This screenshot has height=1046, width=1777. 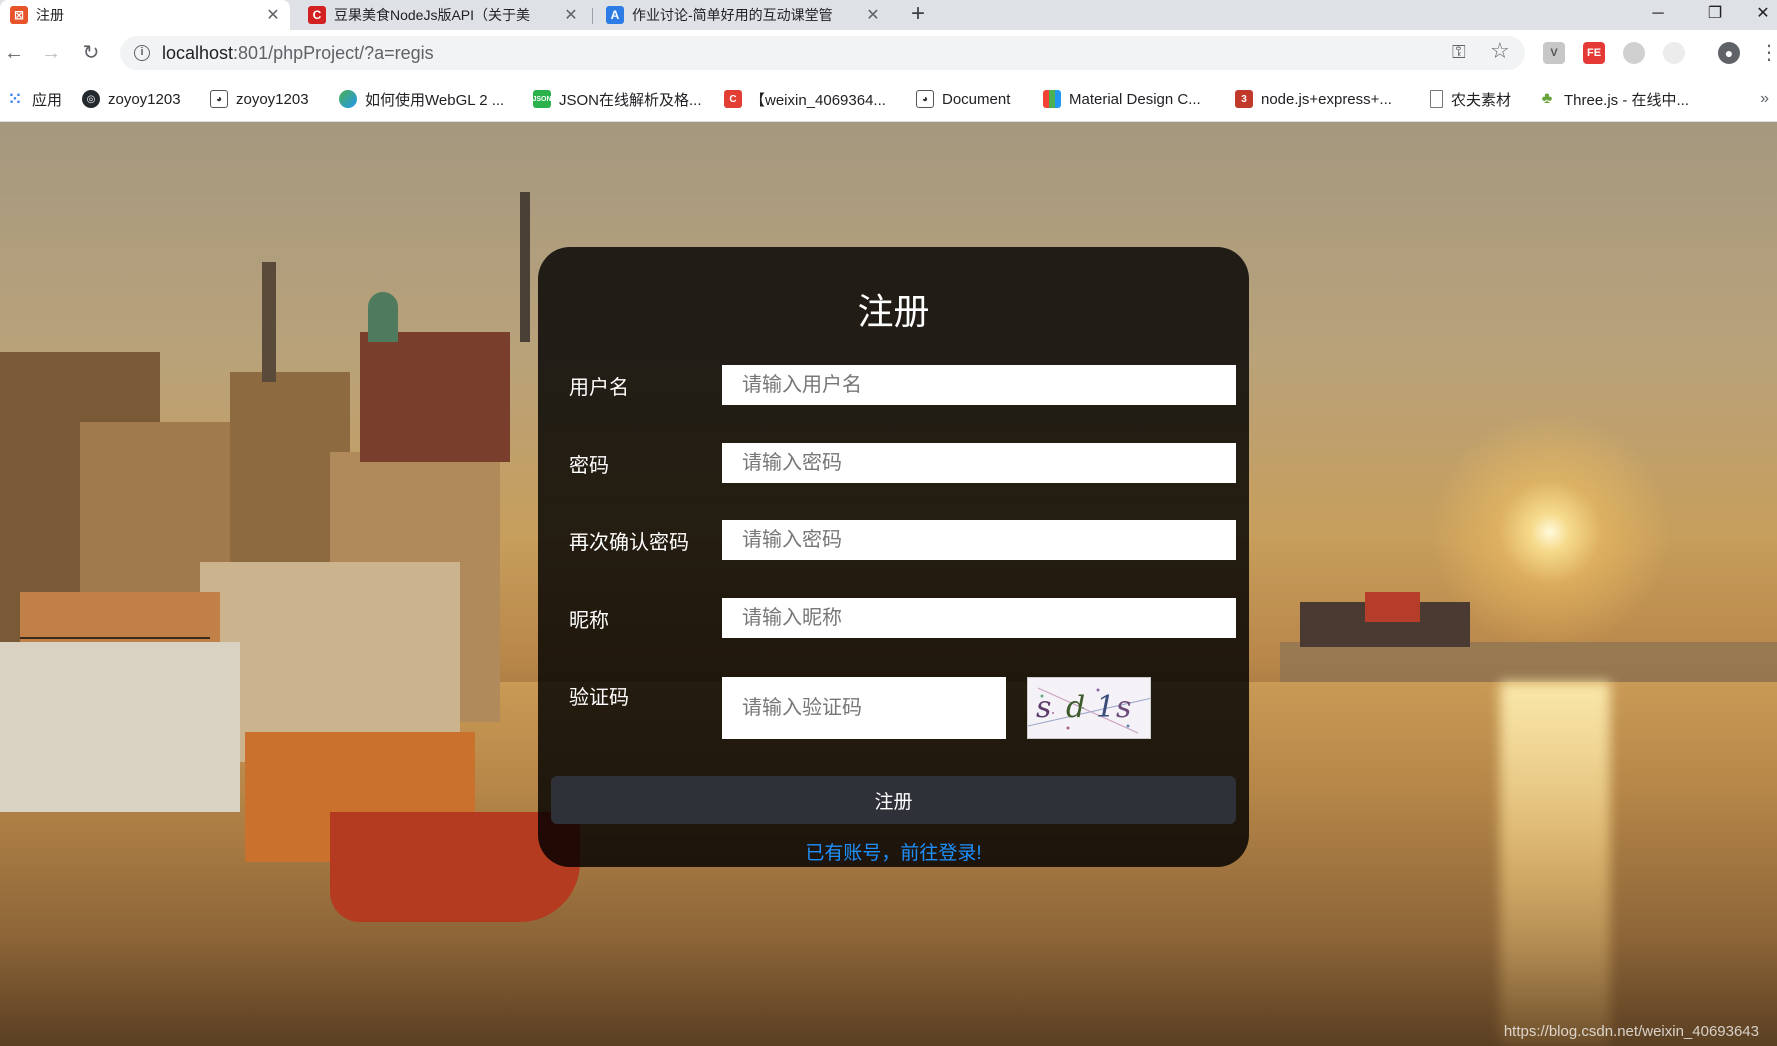 I want to click on tab-douguo-api: C 豆果美食NodeJs版API（关于美 ✕, so click(x=443, y=15).